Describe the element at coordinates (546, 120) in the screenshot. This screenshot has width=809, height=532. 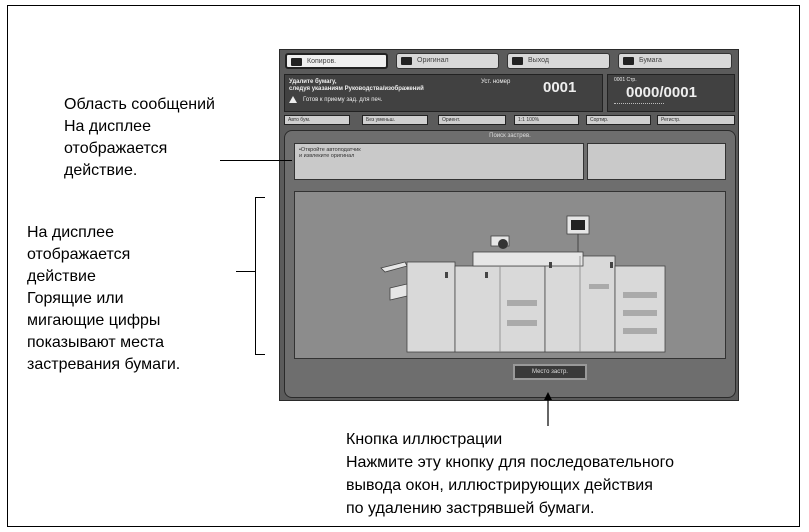
I see `zoom-button: 1:1 100%` at that location.